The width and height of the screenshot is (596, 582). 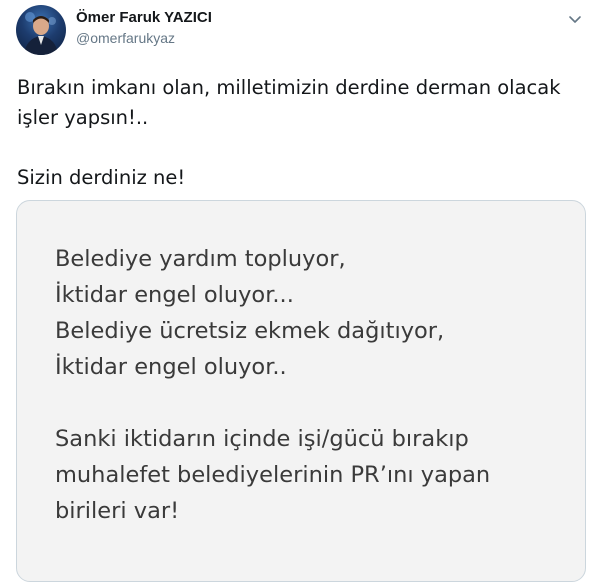 I want to click on media-text-line: Belediye yardım topluyor,, so click(x=200, y=259).